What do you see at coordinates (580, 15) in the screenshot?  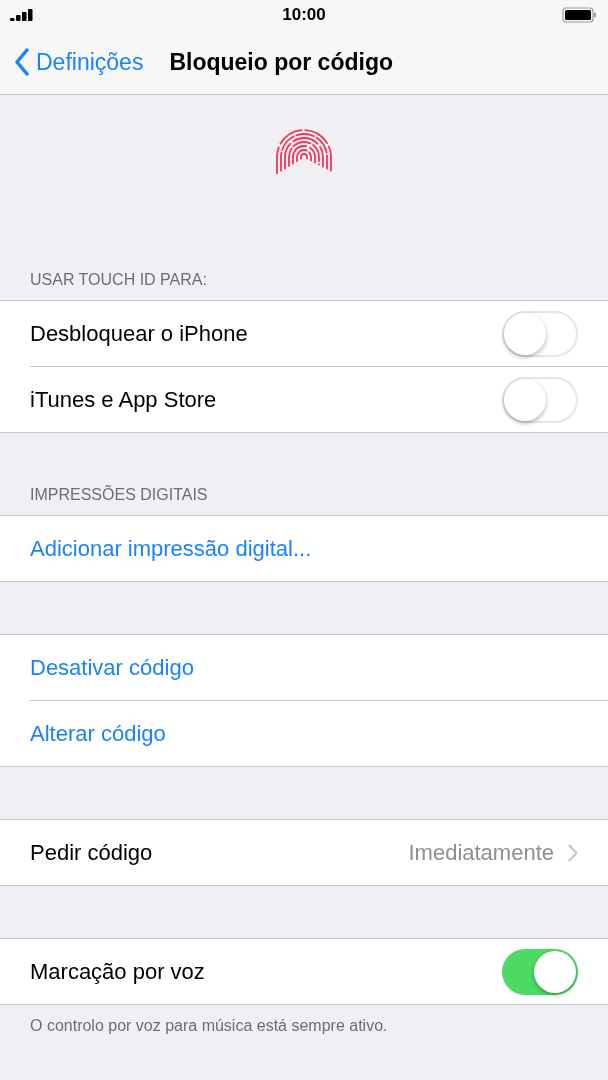 I see `battery-icon` at bounding box center [580, 15].